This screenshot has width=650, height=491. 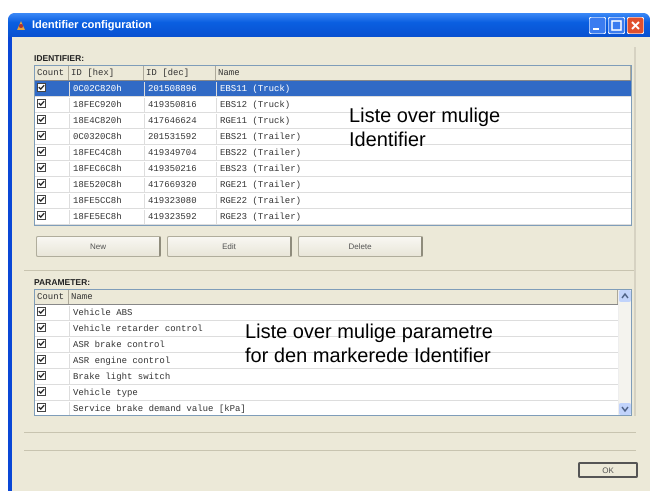 I want to click on selected-row: 0C02C820h 201508896 EBS11 (Truck), so click(x=333, y=89).